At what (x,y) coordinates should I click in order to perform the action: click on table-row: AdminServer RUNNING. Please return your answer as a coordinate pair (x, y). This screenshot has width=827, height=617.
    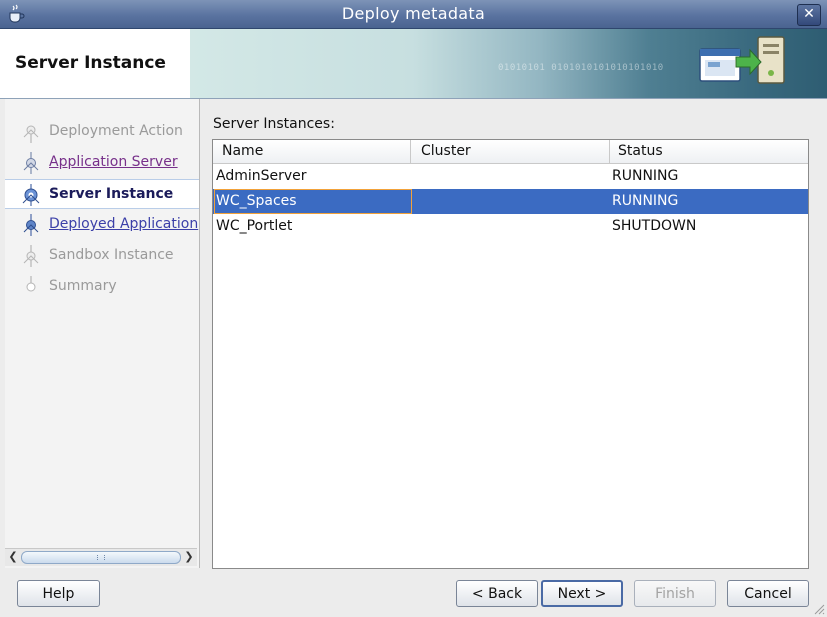
    Looking at the image, I should click on (510, 176).